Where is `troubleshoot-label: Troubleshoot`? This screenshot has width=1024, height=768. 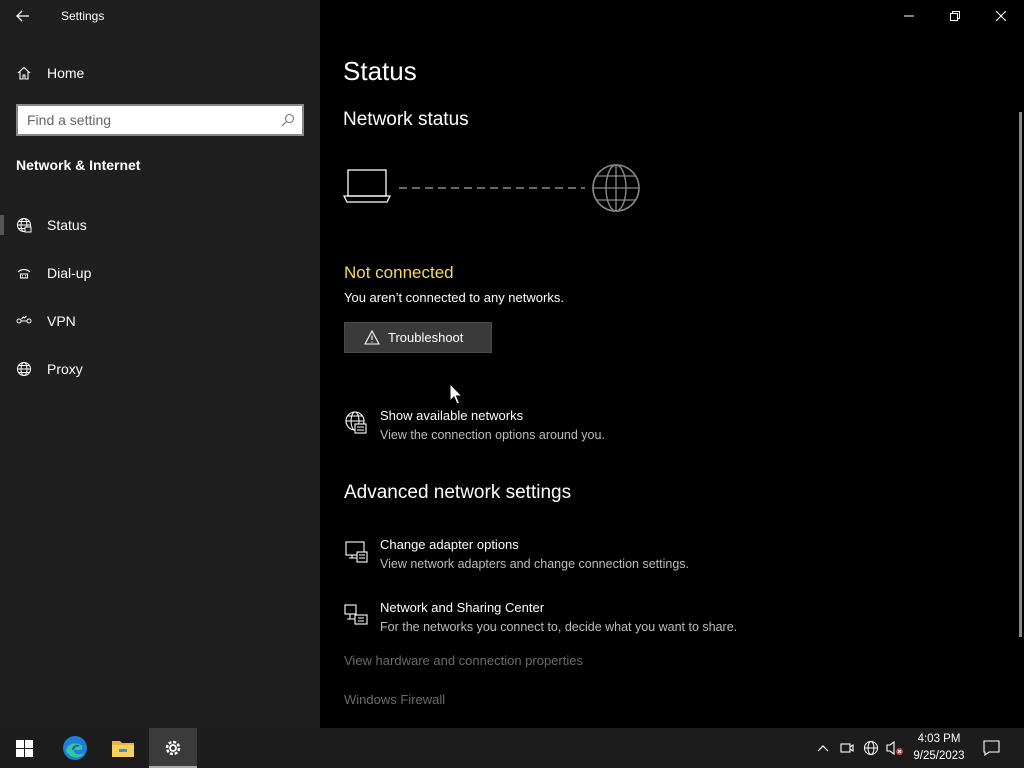 troubleshoot-label: Troubleshoot is located at coordinates (426, 337).